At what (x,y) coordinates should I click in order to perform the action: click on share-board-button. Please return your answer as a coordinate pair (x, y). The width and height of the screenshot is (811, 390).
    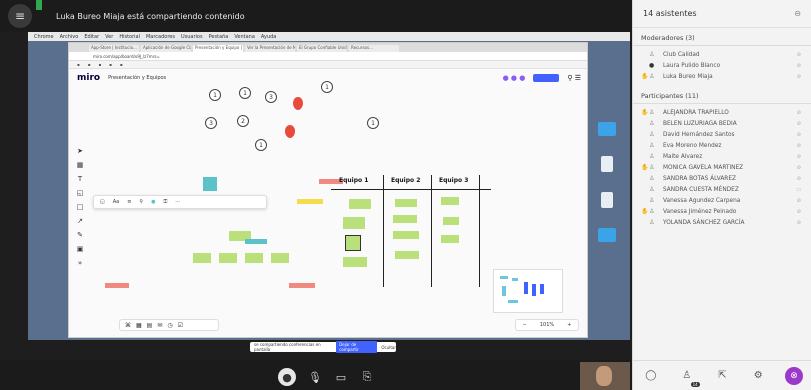
    Looking at the image, I should click on (546, 78).